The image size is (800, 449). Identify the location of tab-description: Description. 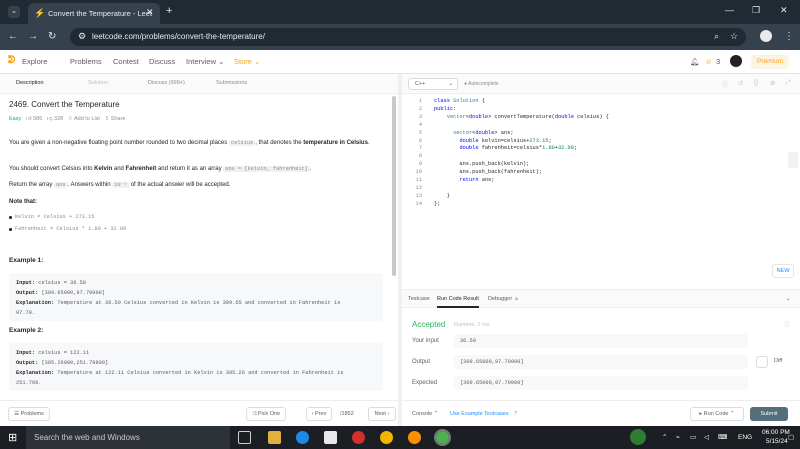
(30, 83).